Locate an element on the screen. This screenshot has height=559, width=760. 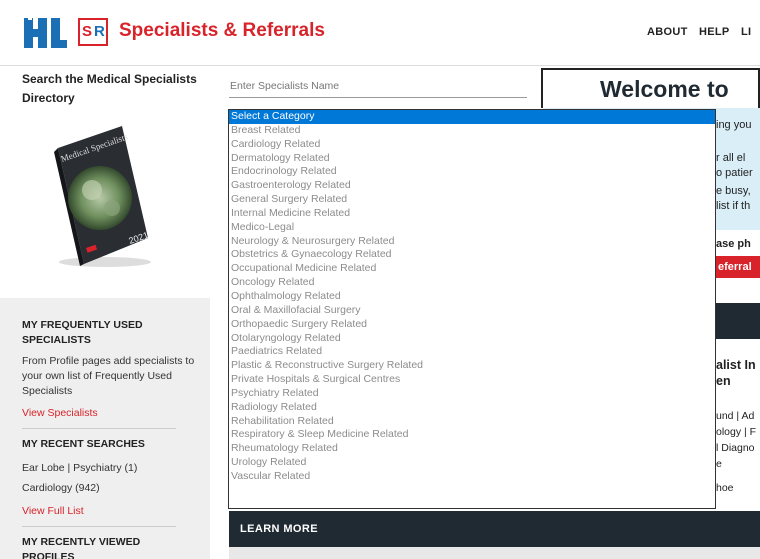
welcome-text-fragment: list if th is located at coordinates (733, 206).